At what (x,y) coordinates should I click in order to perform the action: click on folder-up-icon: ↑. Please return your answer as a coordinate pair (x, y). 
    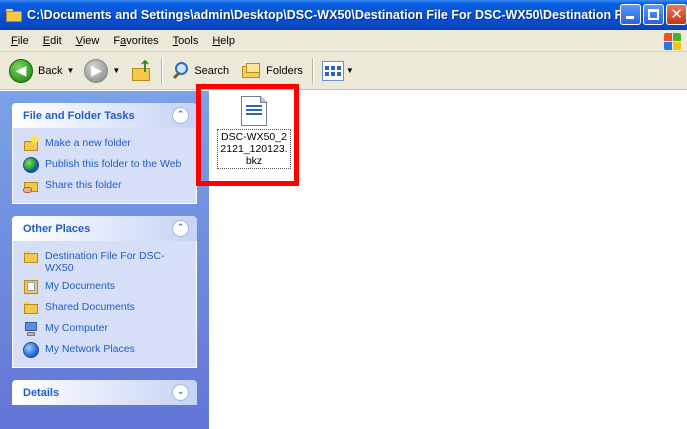
    Looking at the image, I should click on (141, 70).